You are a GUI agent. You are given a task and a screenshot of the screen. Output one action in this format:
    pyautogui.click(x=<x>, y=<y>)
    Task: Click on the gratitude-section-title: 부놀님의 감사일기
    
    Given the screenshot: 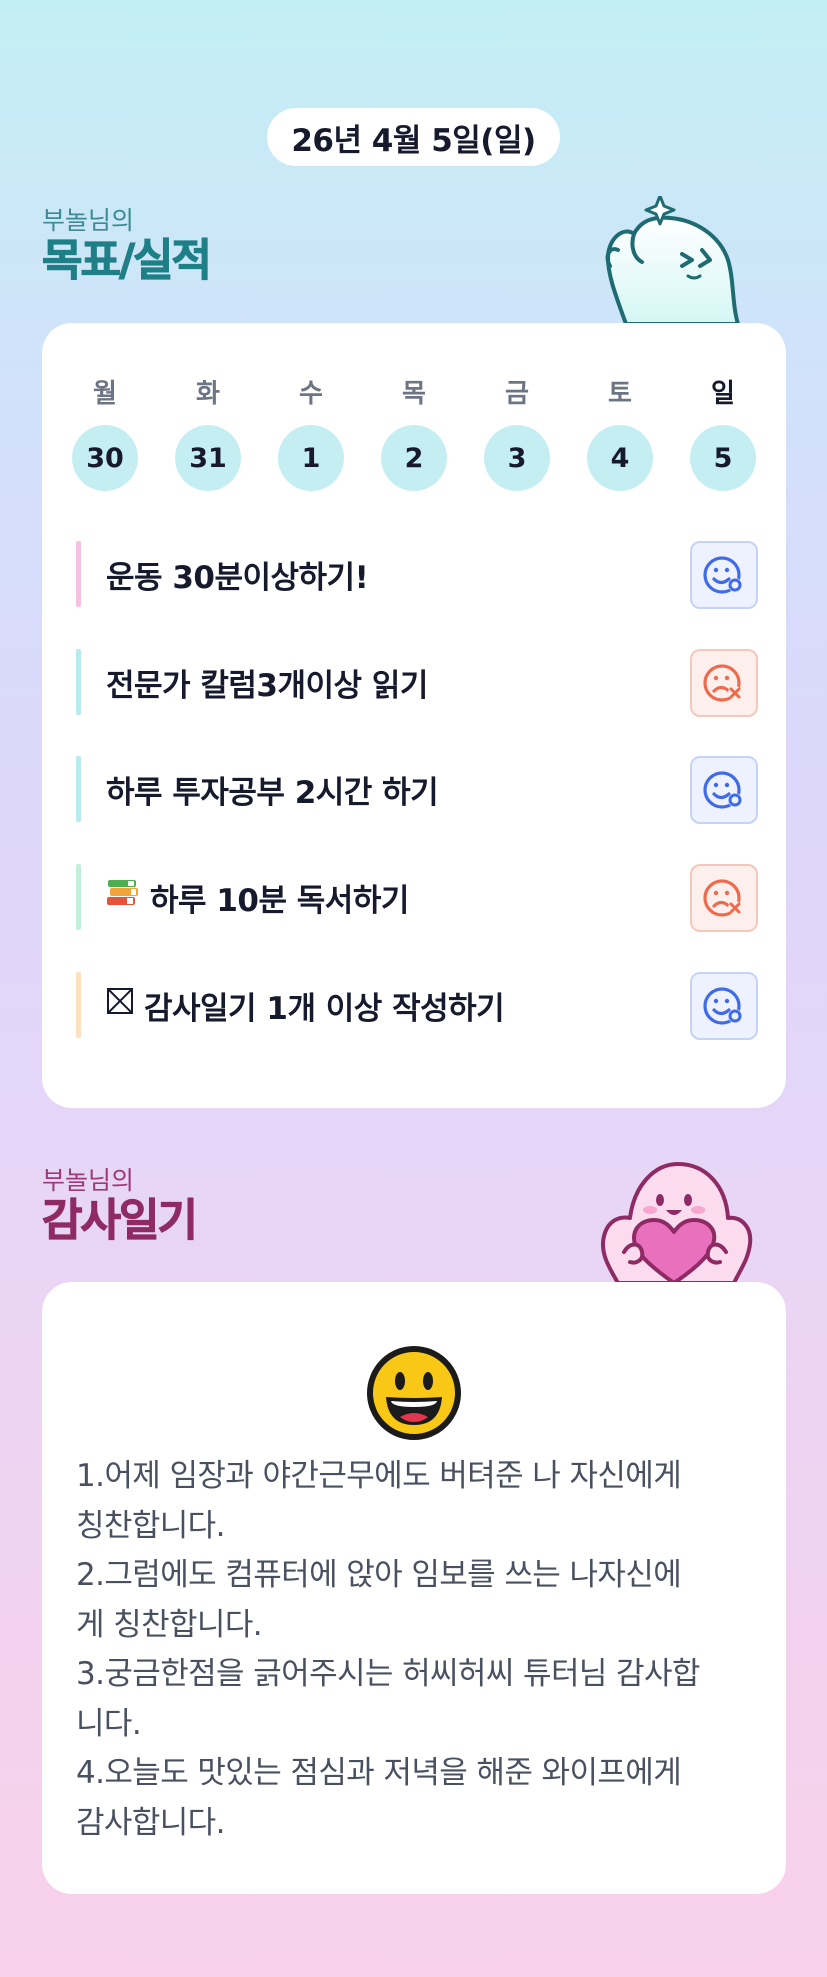 What is the action you would take?
    pyautogui.click(x=120, y=1206)
    